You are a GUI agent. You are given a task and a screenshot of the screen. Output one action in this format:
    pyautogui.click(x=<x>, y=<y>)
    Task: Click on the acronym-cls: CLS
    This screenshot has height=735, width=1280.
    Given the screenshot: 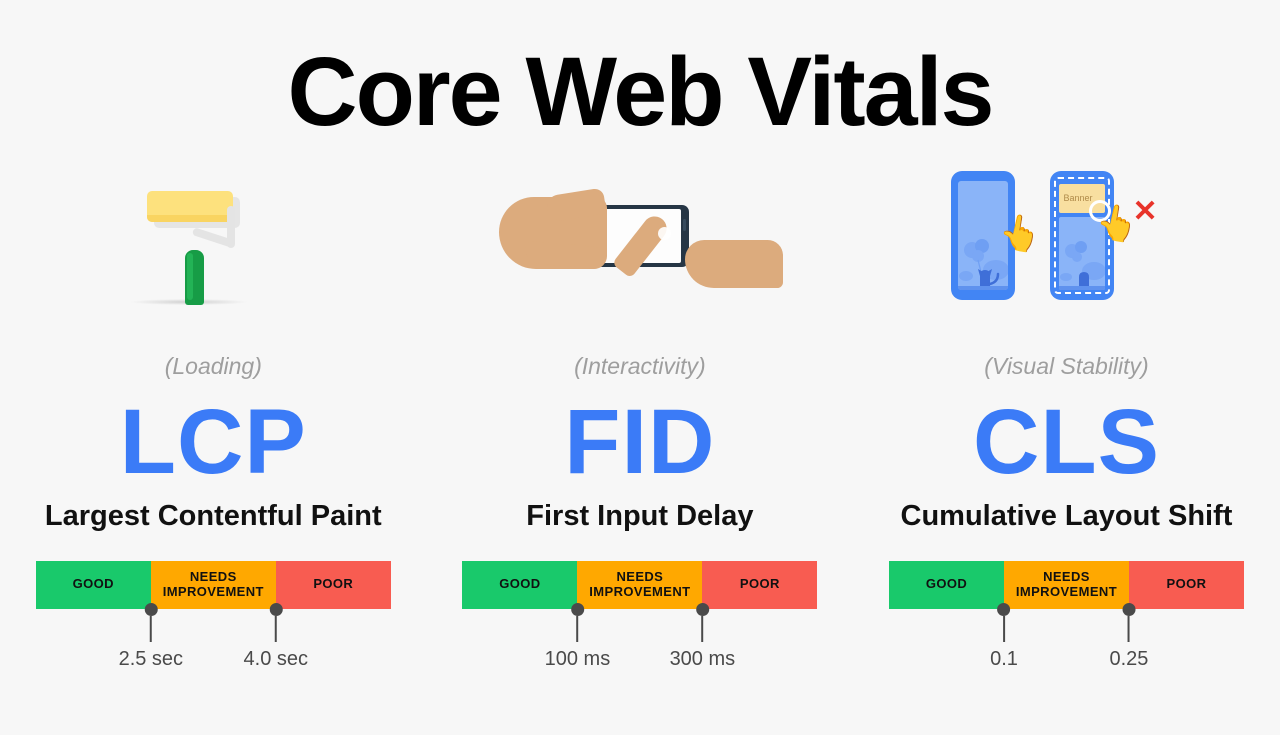 What is the action you would take?
    pyautogui.click(x=1066, y=441)
    